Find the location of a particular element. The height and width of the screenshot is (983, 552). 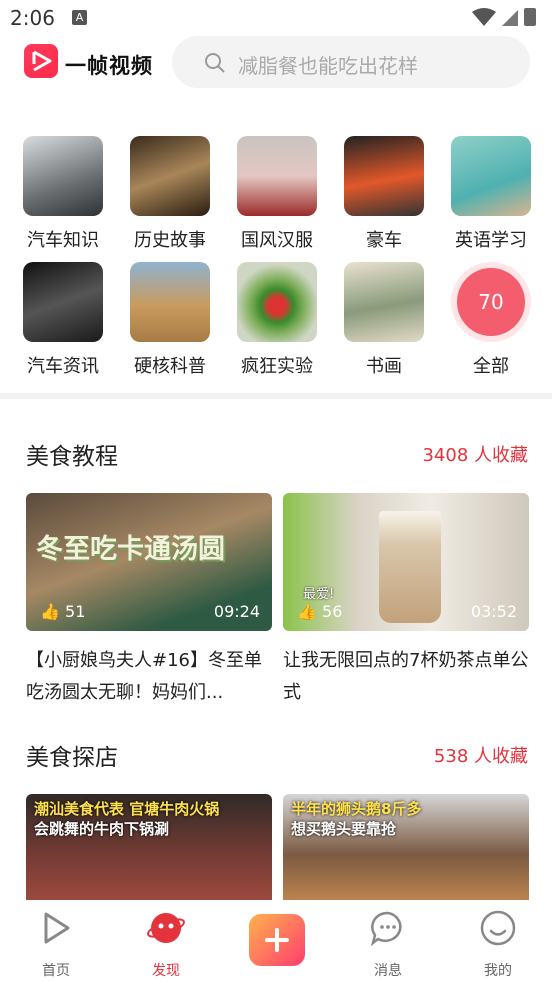

category-label: 汽车知识 is located at coordinates (63, 240).